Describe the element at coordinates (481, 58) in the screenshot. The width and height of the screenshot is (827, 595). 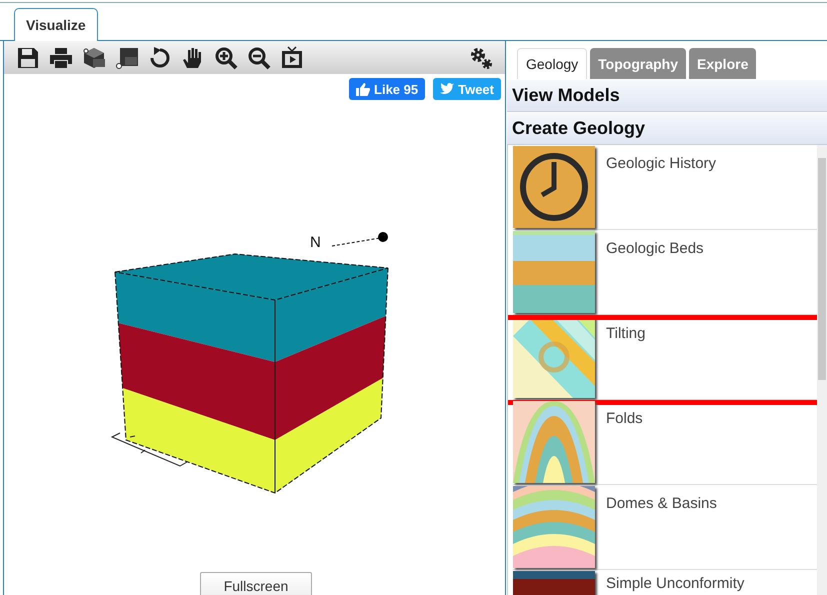
I see `settings-icon` at that location.